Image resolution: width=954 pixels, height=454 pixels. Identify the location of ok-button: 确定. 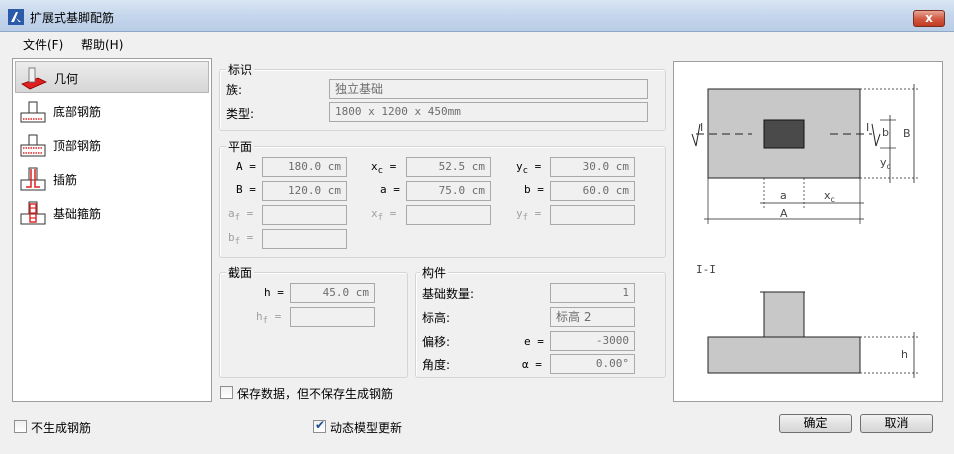
(815, 423).